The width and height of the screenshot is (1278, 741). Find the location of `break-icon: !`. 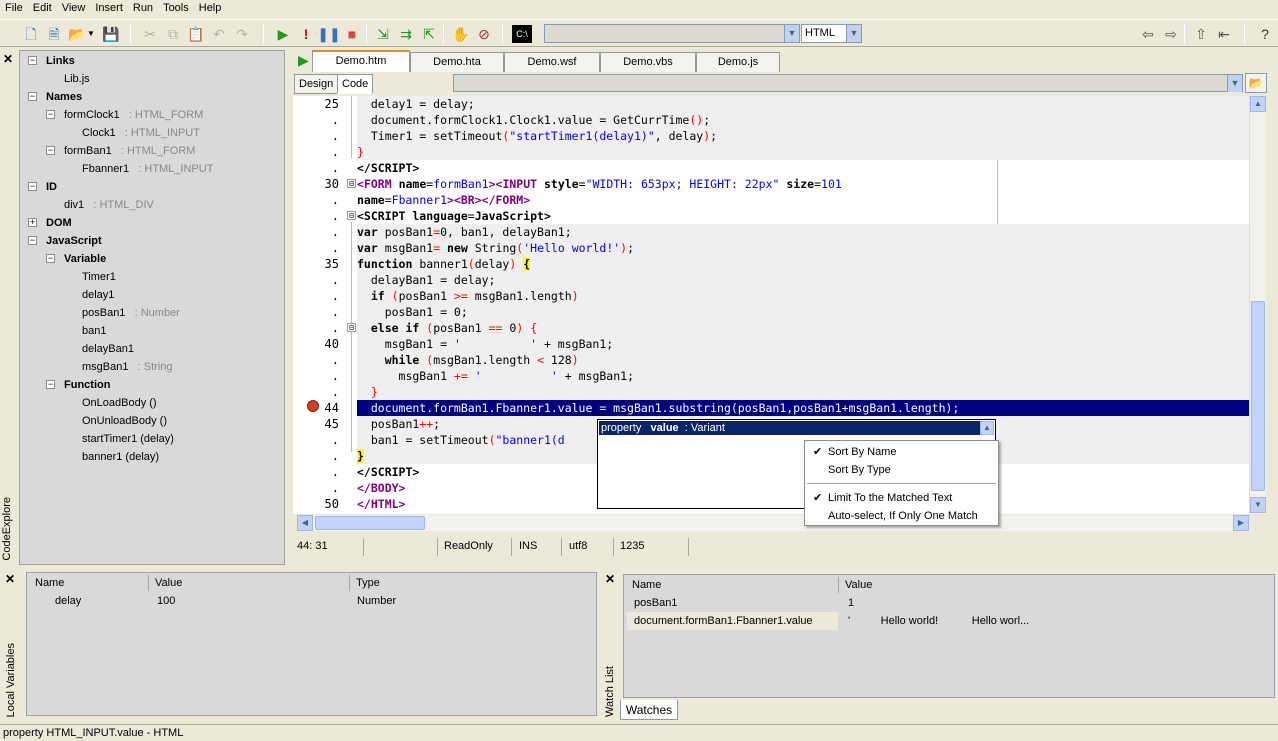

break-icon: ! is located at coordinates (306, 34).